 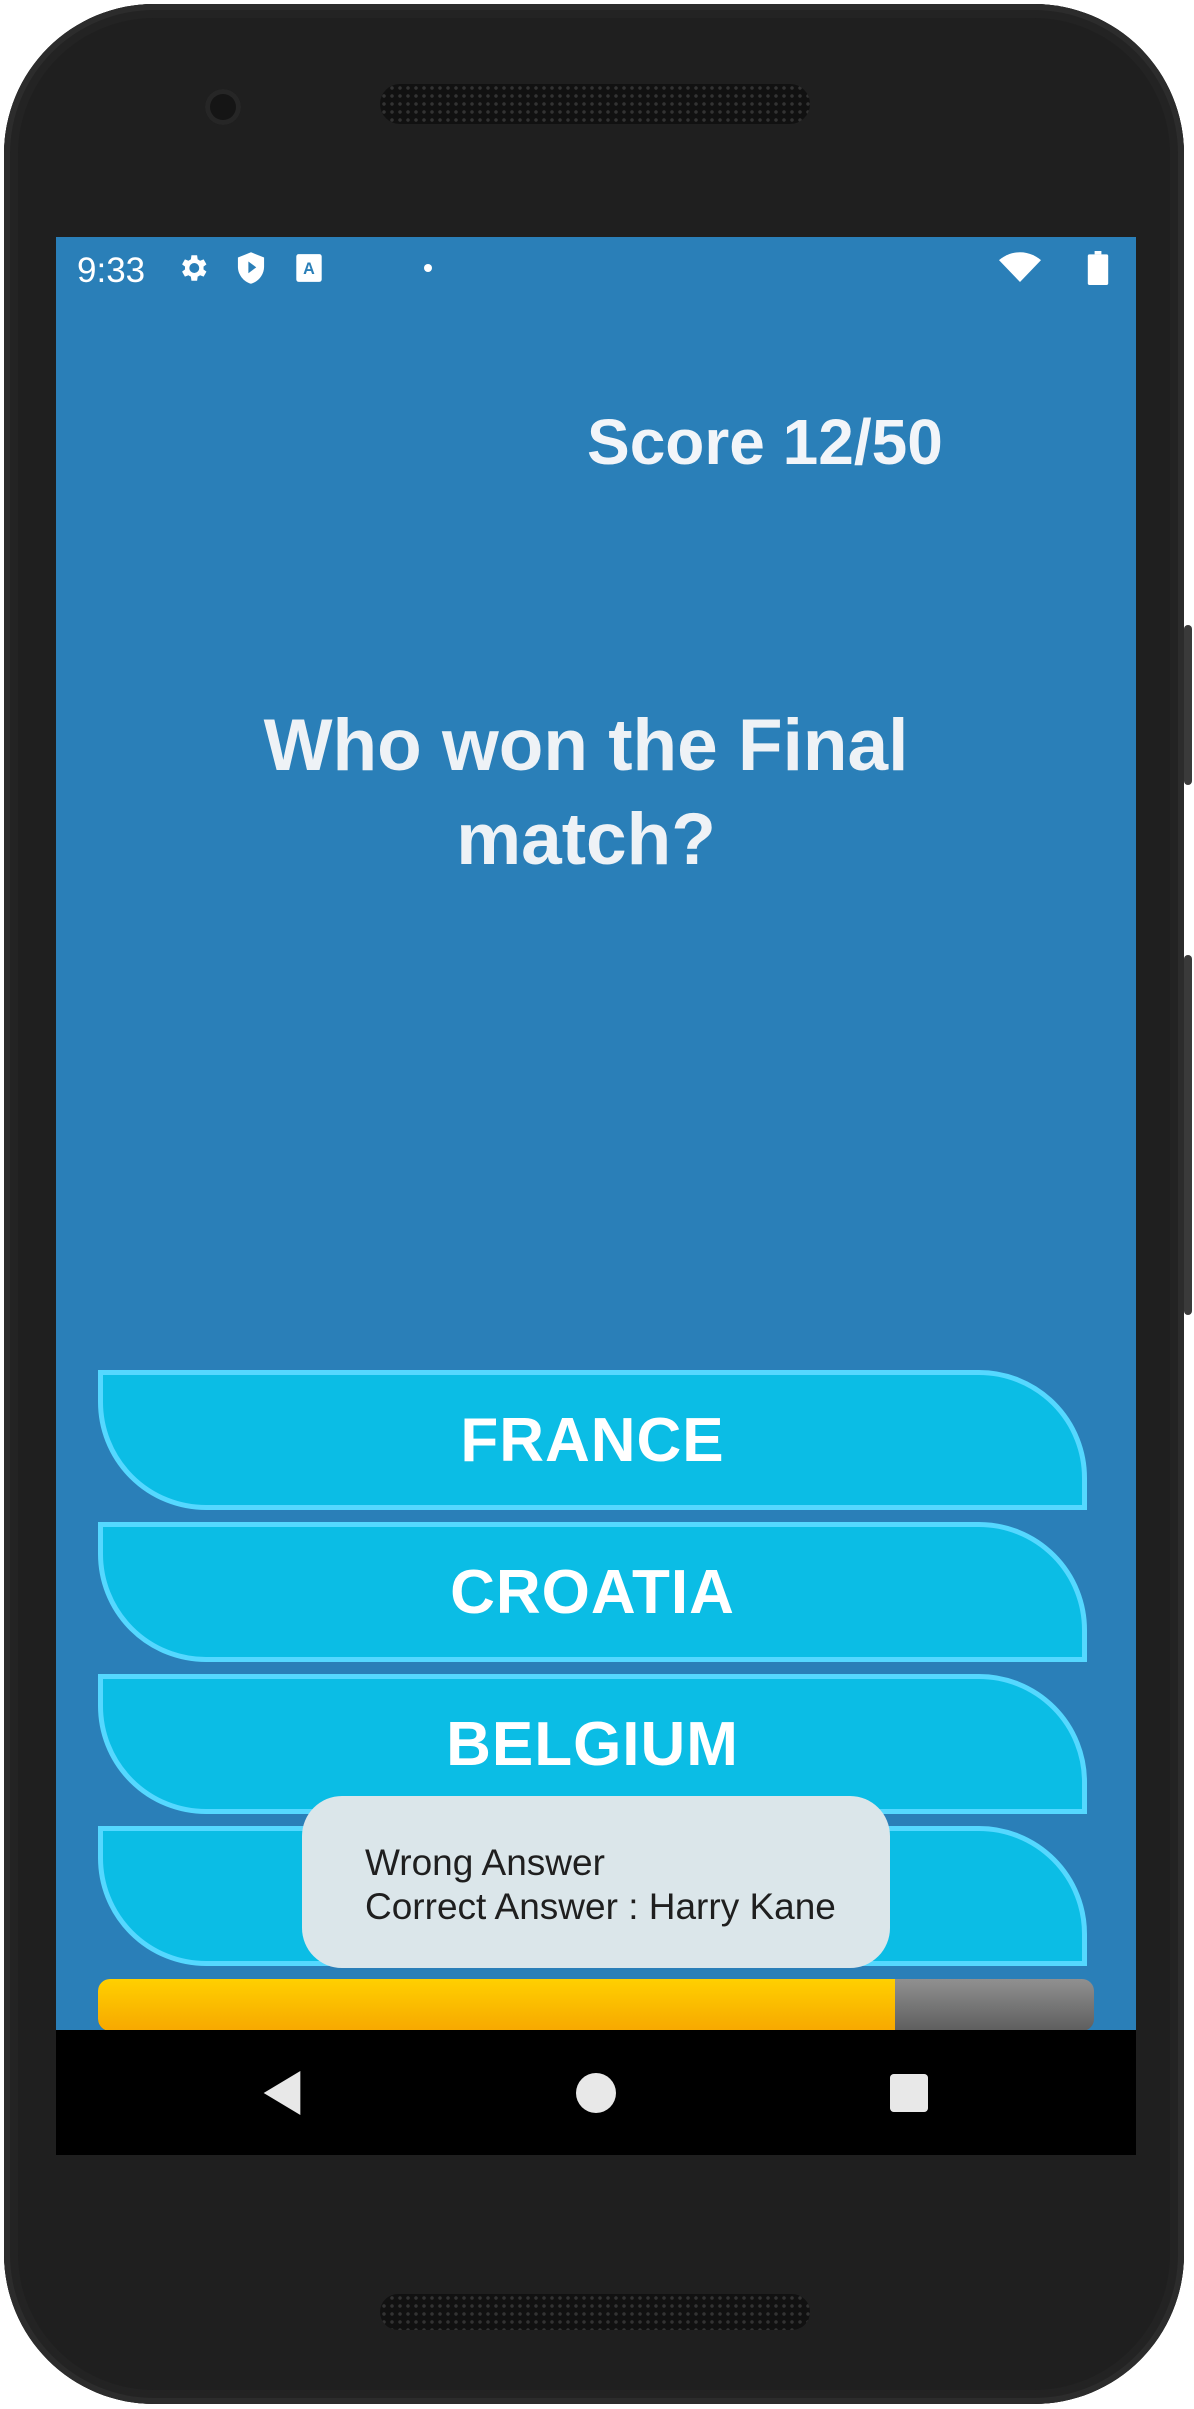 I want to click on timer-progress-fill, so click(x=496, y=2005).